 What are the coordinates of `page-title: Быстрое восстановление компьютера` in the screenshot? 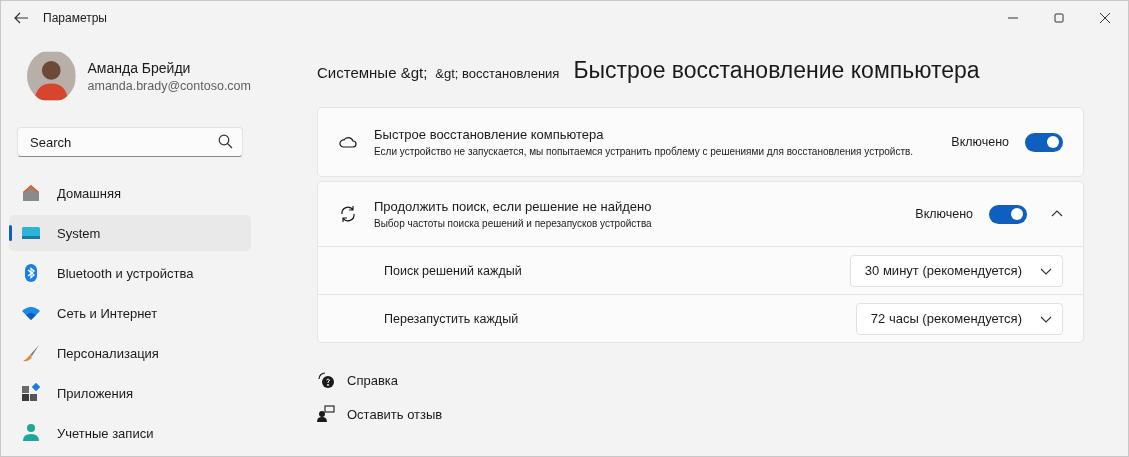 It's located at (776, 70).